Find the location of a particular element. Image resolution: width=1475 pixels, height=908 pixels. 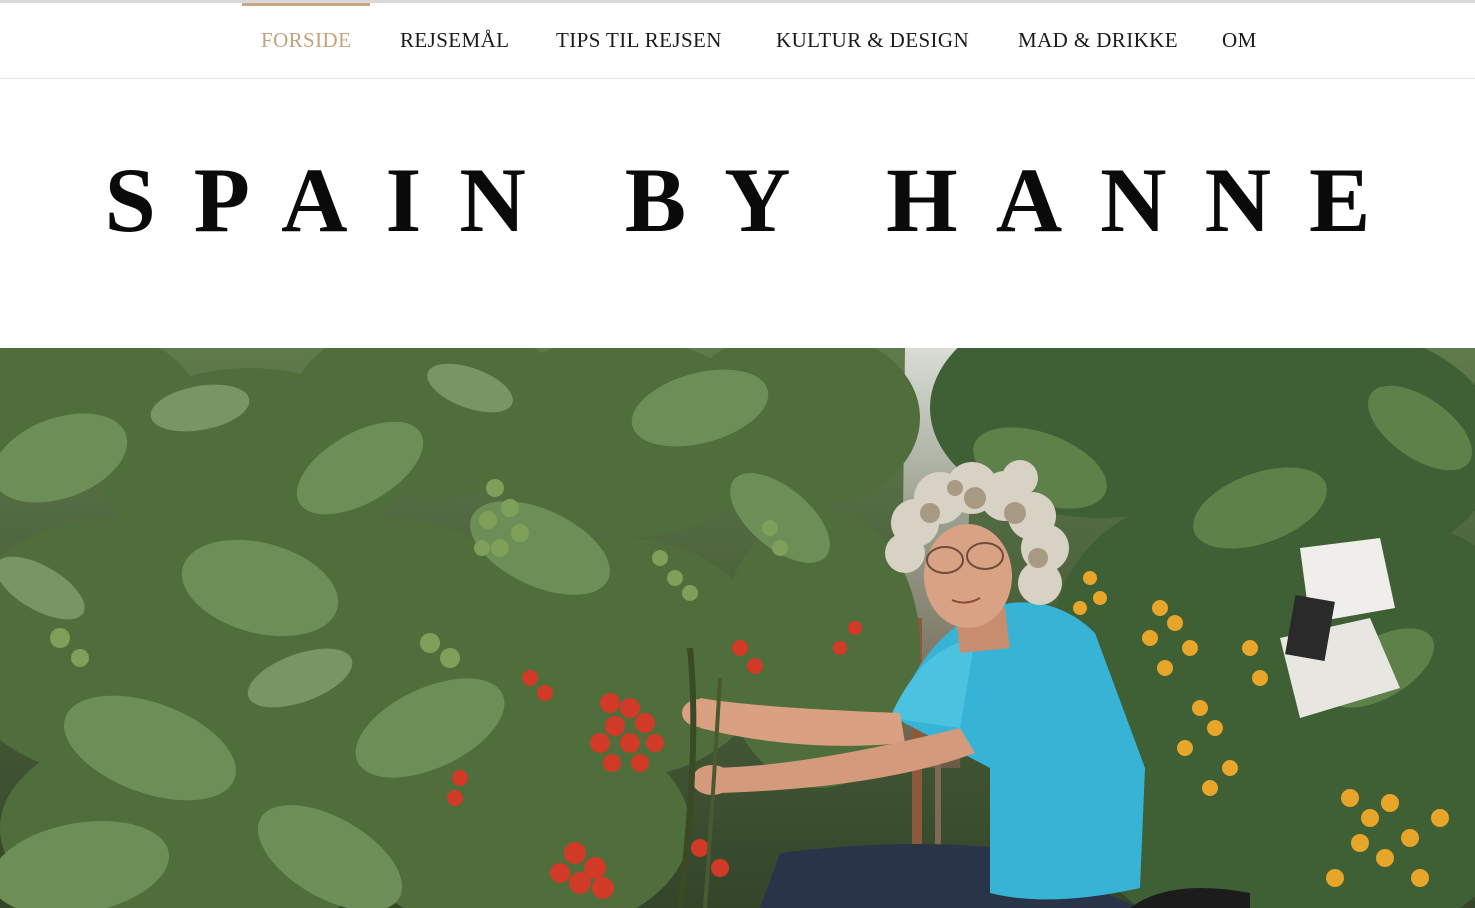

nav-item-om: OM is located at coordinates (1239, 40).